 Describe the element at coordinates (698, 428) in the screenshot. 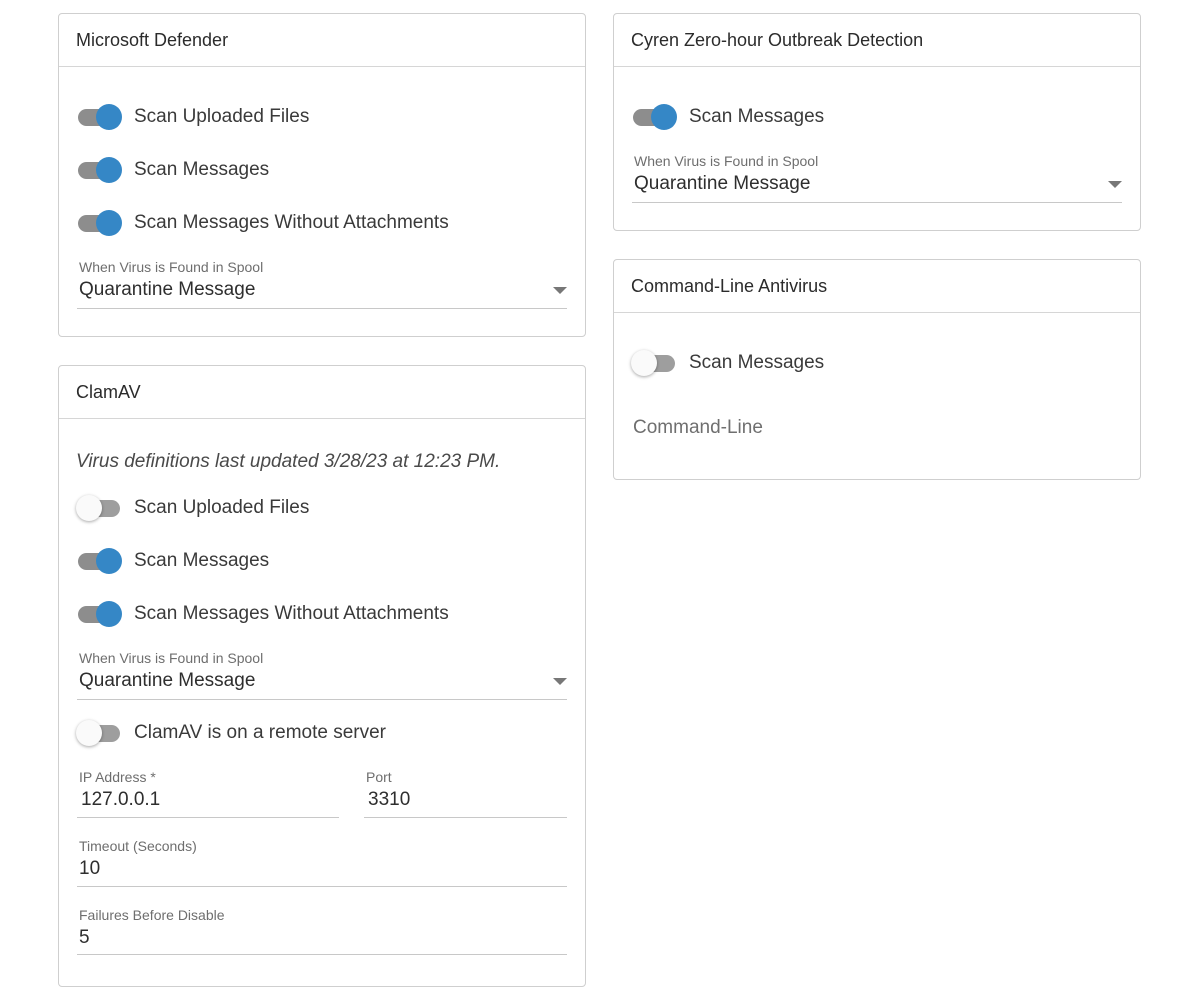

I see `command-line-input: Command-Line` at that location.